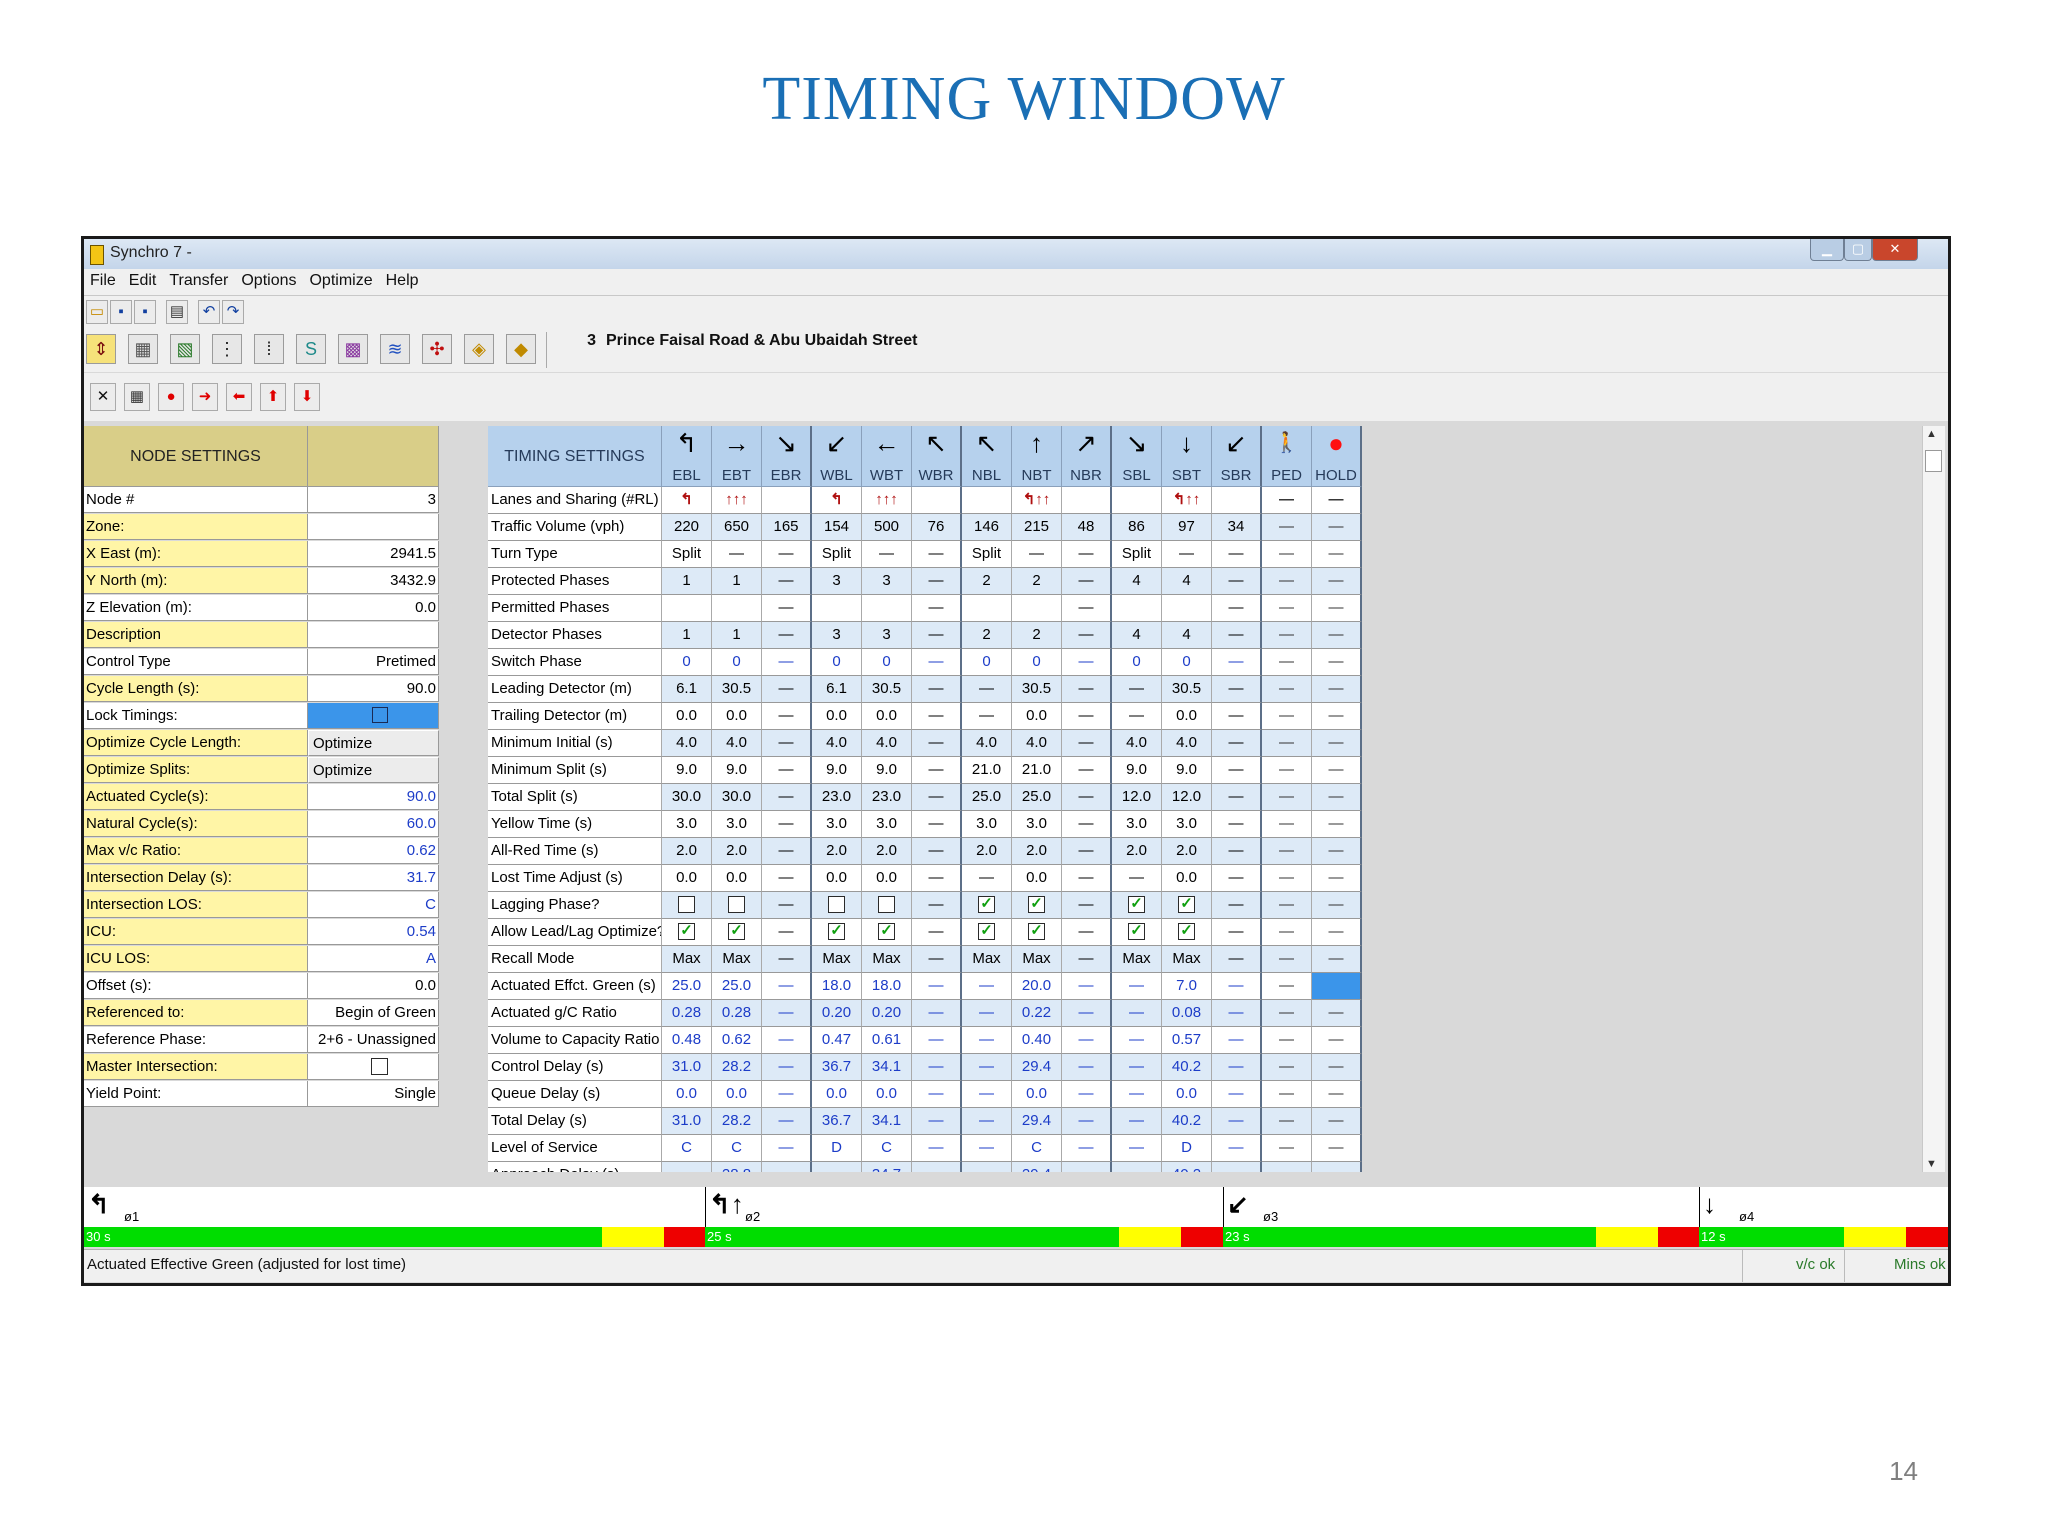  What do you see at coordinates (686, 931) in the screenshot?
I see `checkbox-checked: ✓` at bounding box center [686, 931].